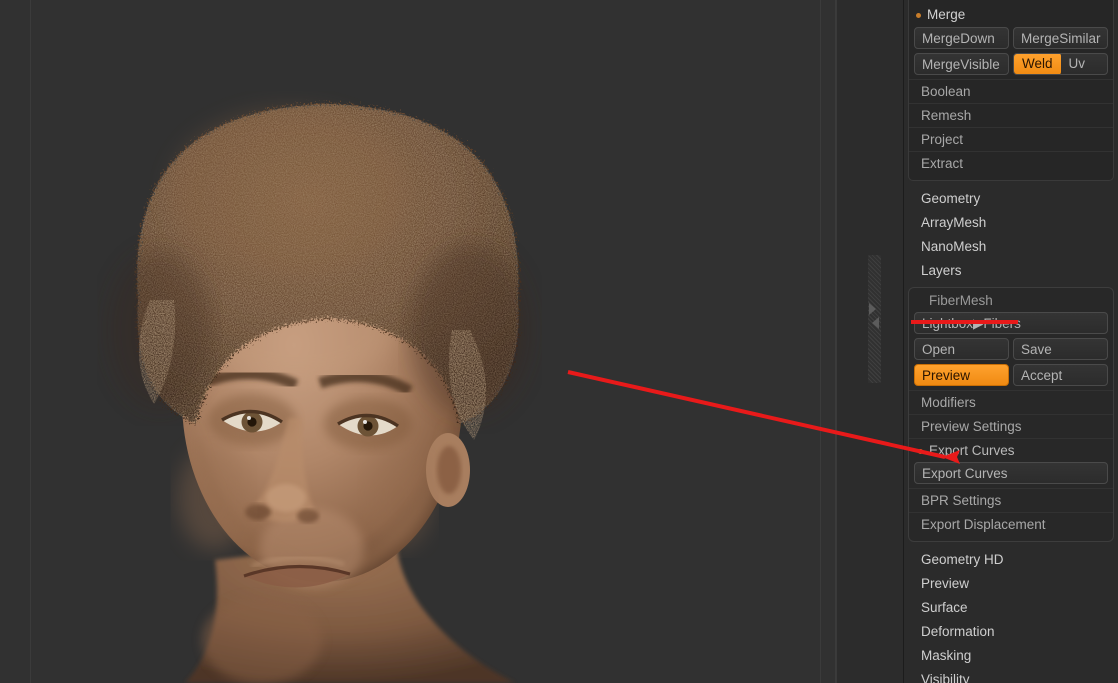 This screenshot has width=1118, height=683. What do you see at coordinates (1011, 199) in the screenshot?
I see `sidebar-item-geometry: Geometry` at bounding box center [1011, 199].